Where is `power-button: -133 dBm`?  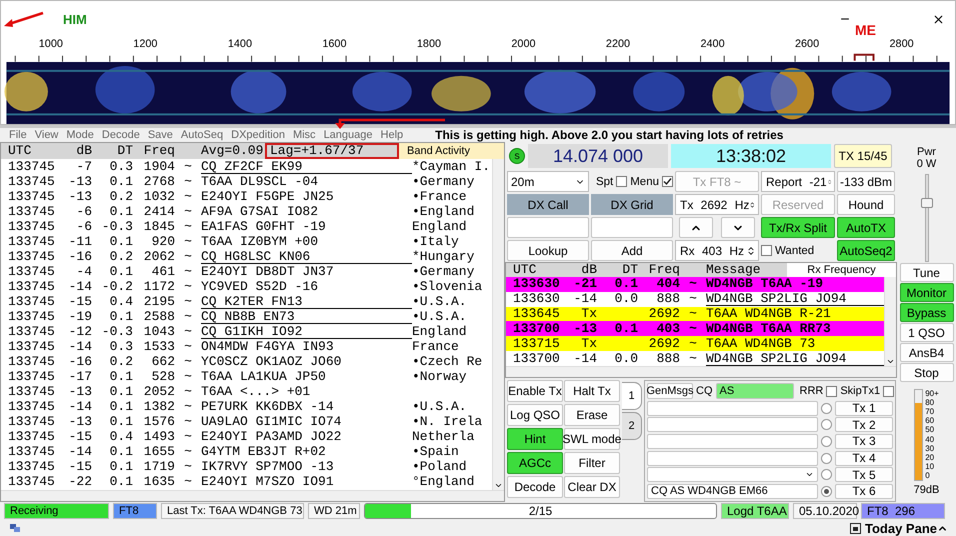 power-button: -133 dBm is located at coordinates (866, 181).